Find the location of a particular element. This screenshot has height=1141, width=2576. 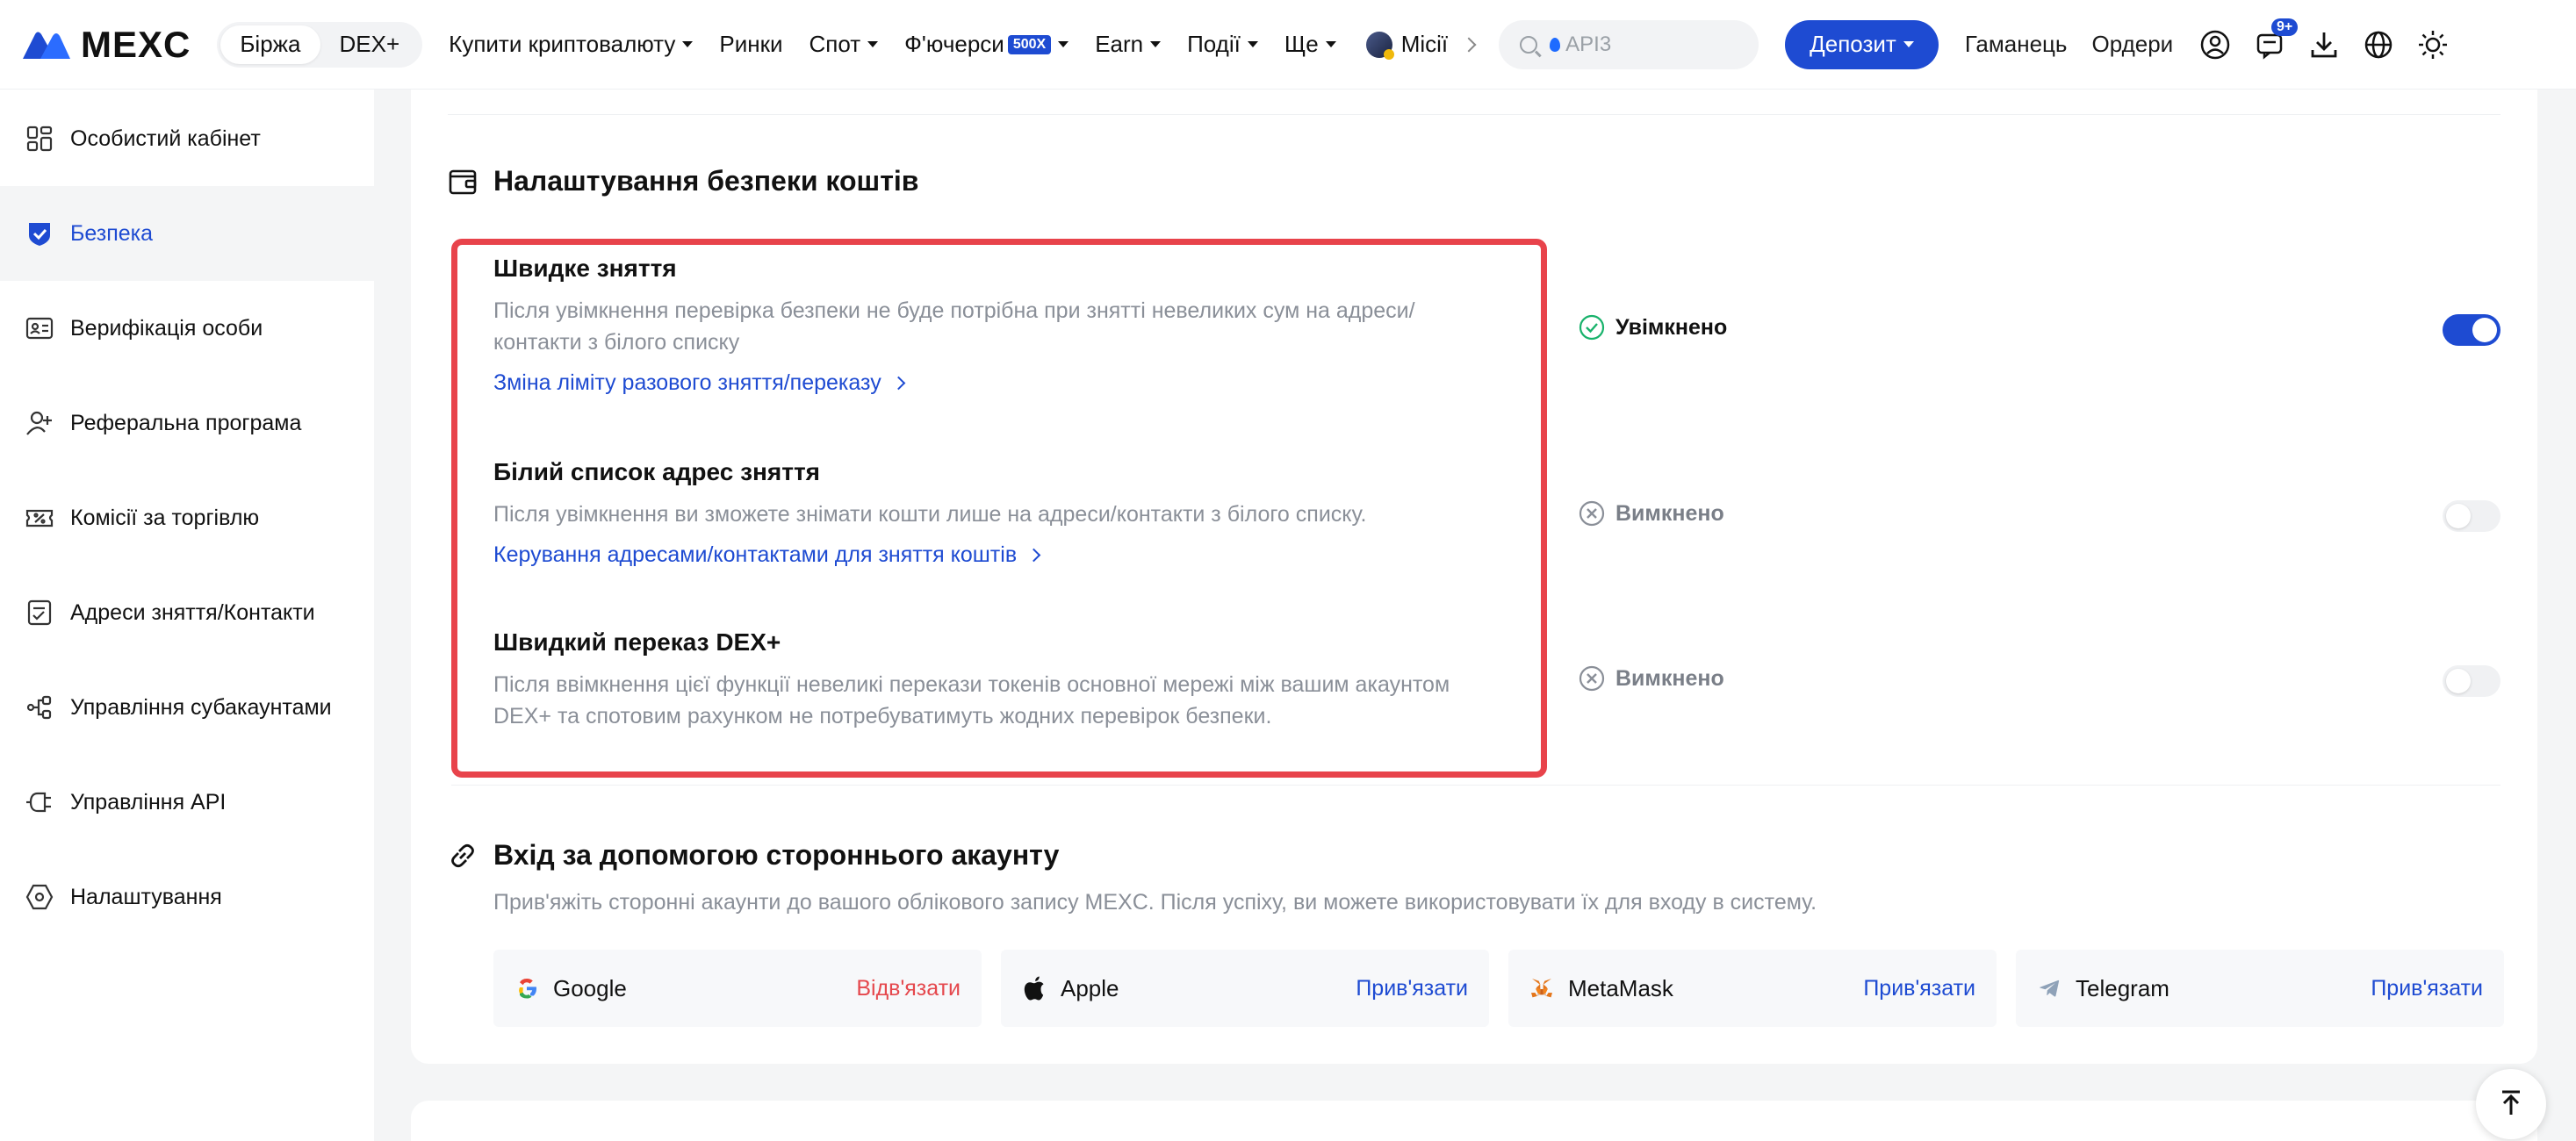

futures-leverage-badge: 500X is located at coordinates (1029, 44).